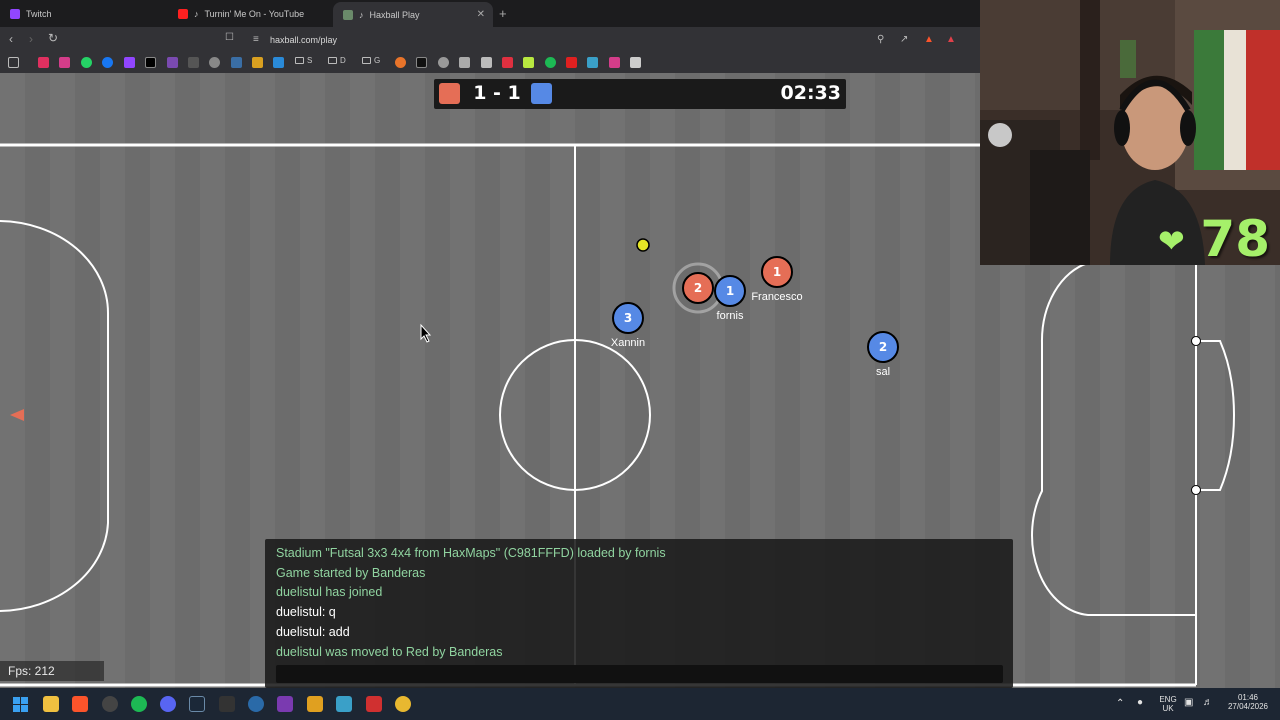 The height and width of the screenshot is (720, 1280). I want to click on new-tab-button: +, so click(503, 13).